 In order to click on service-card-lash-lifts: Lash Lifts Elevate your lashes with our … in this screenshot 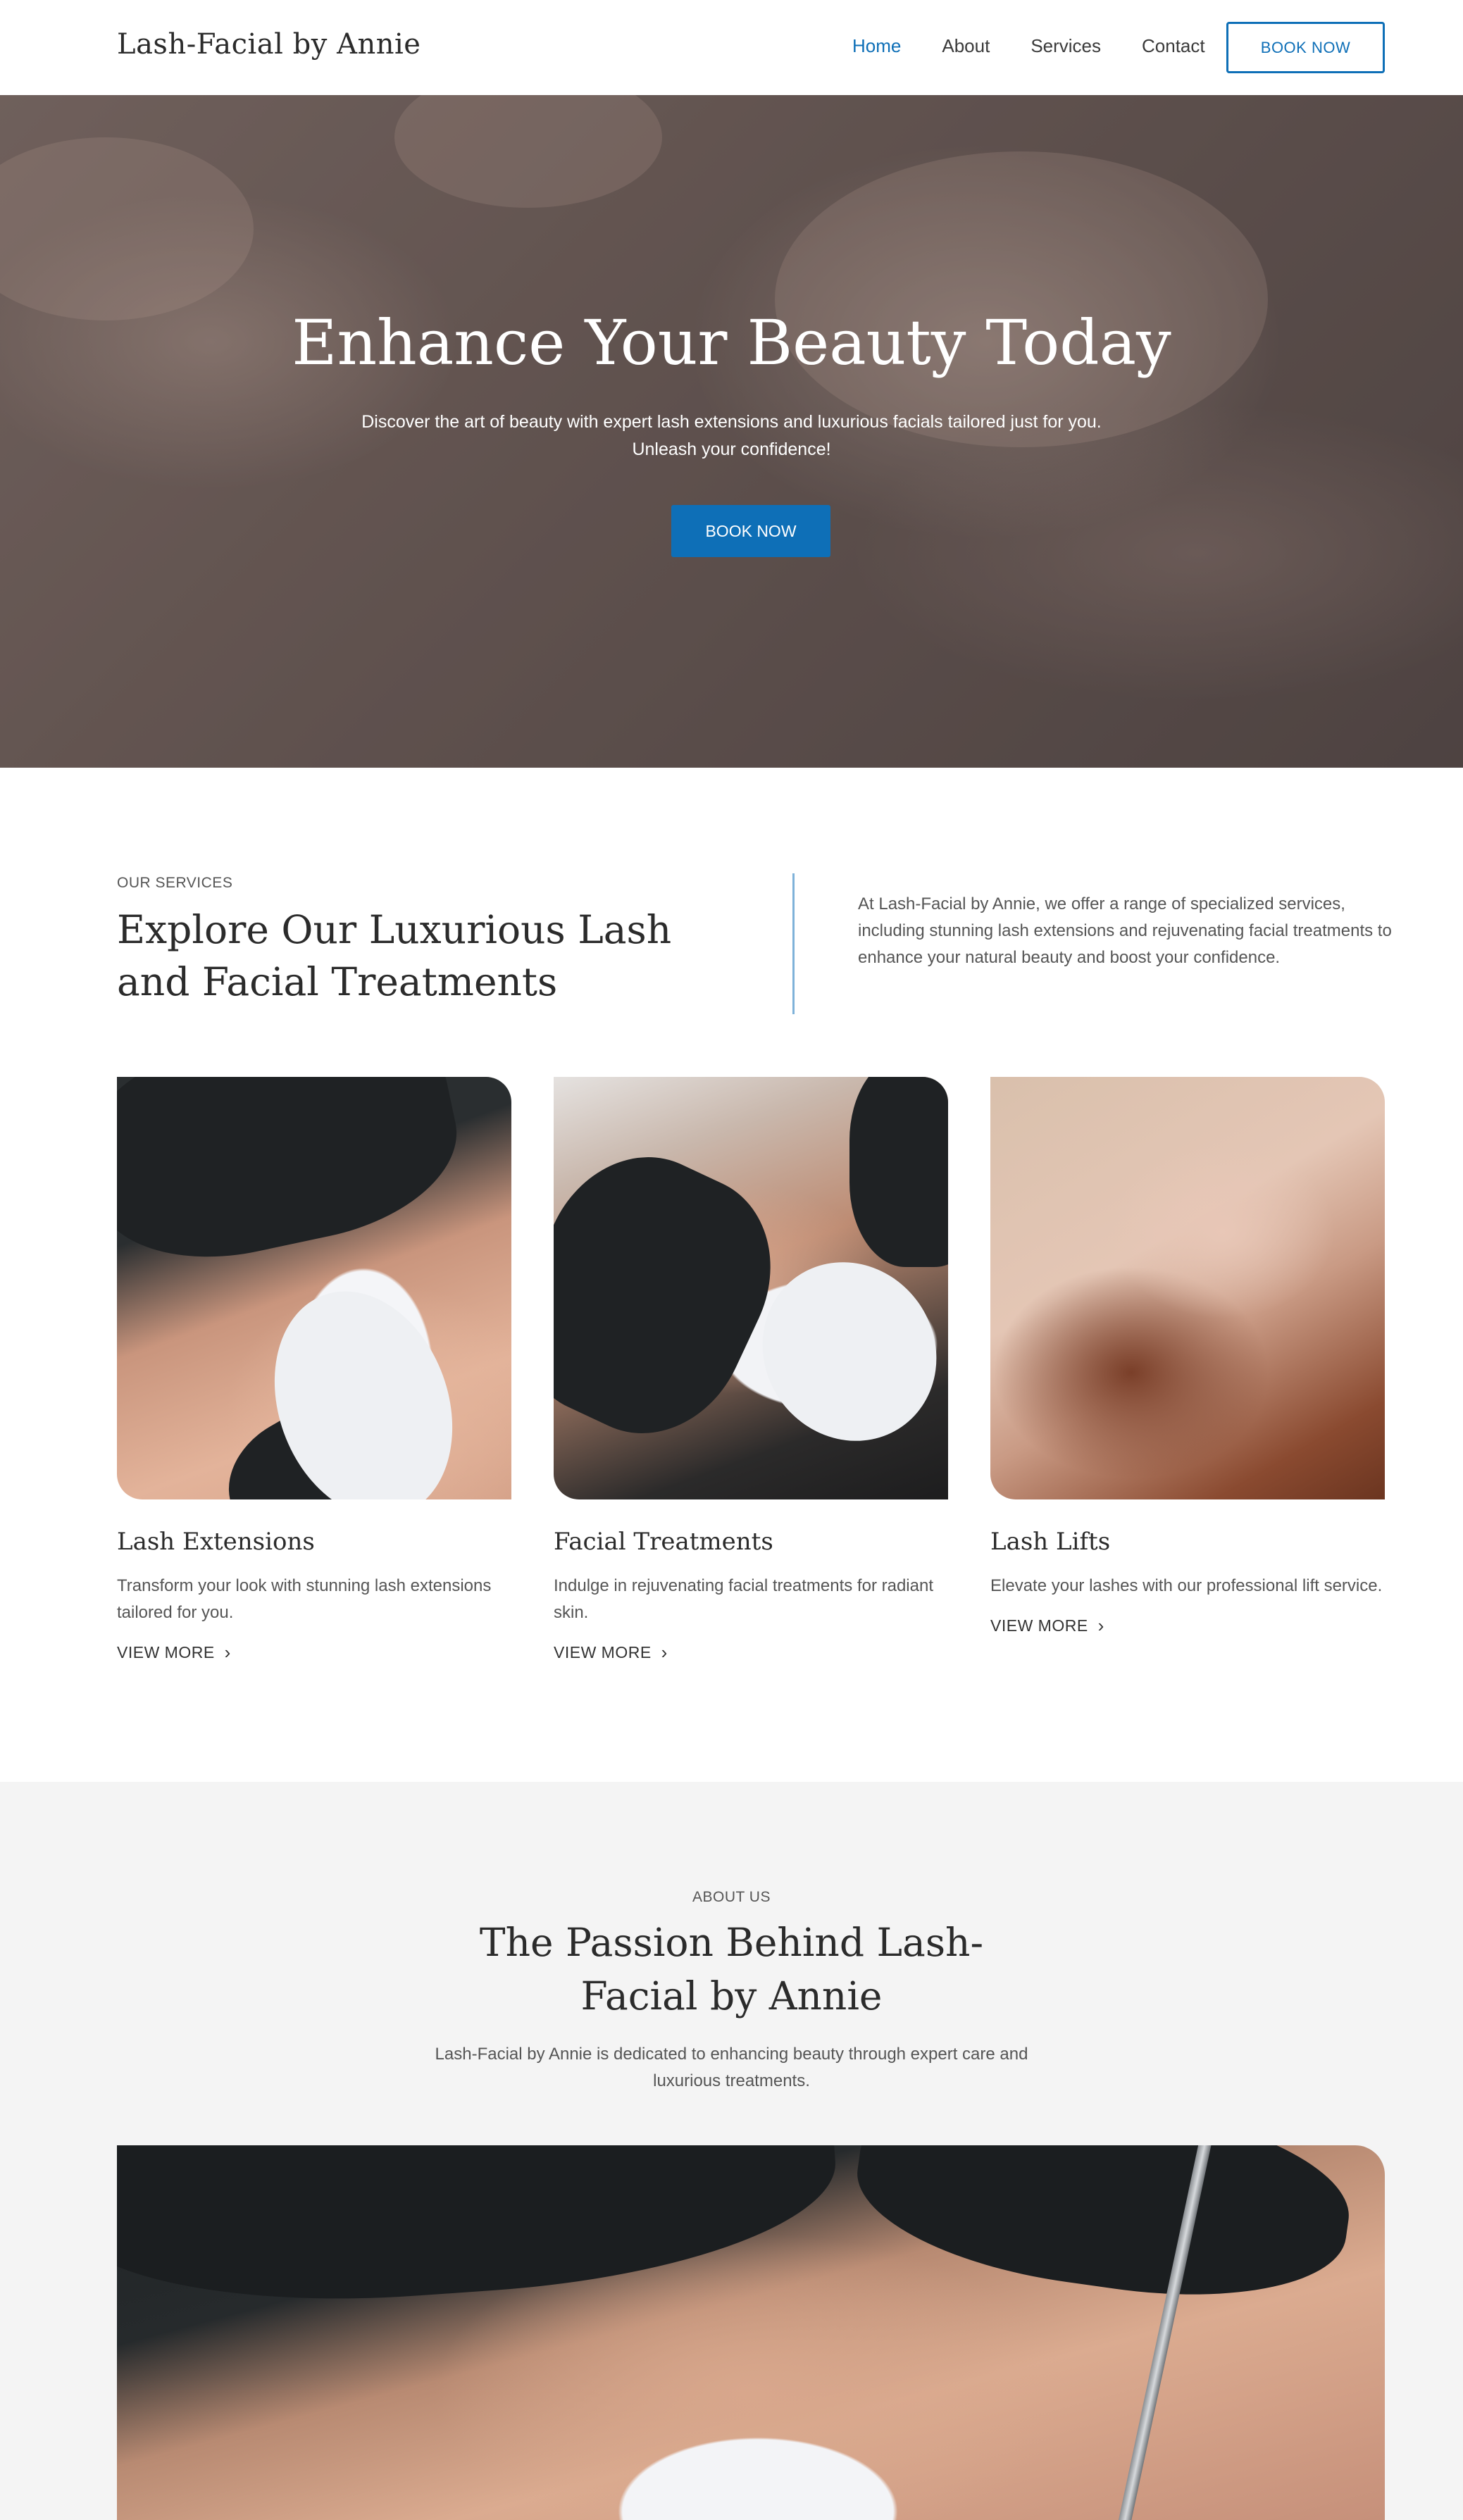, I will do `click(1187, 1357)`.